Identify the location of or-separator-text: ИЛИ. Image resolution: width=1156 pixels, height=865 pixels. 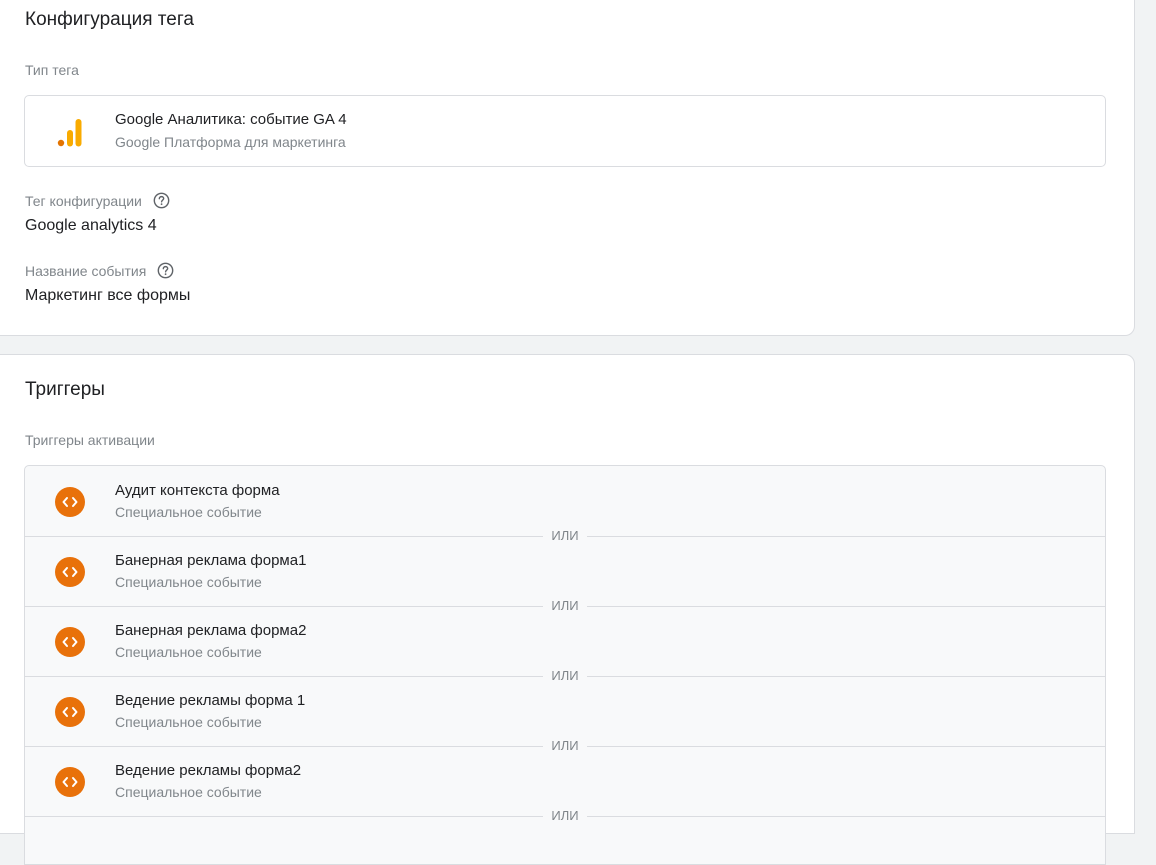
(565, 815).